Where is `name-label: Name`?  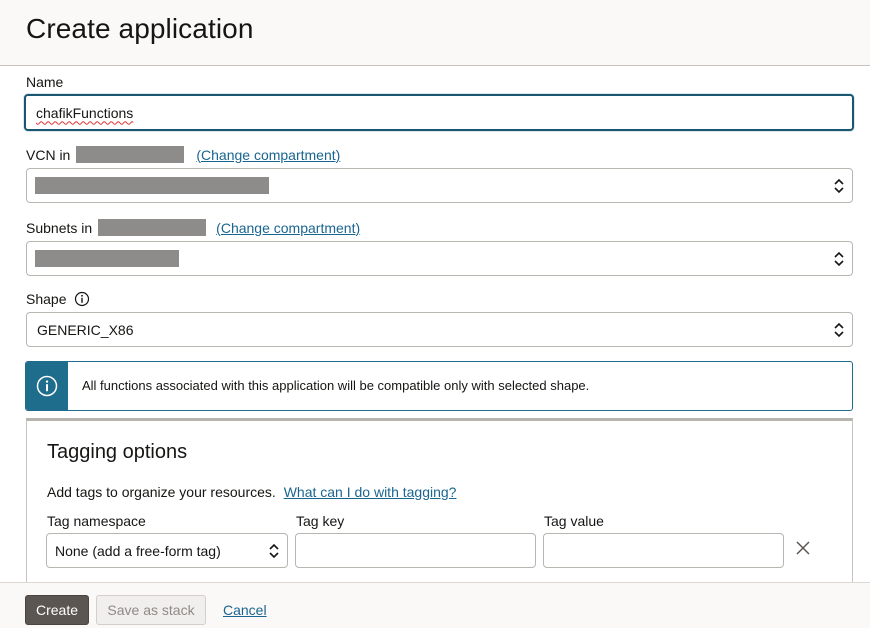 name-label: Name is located at coordinates (45, 82).